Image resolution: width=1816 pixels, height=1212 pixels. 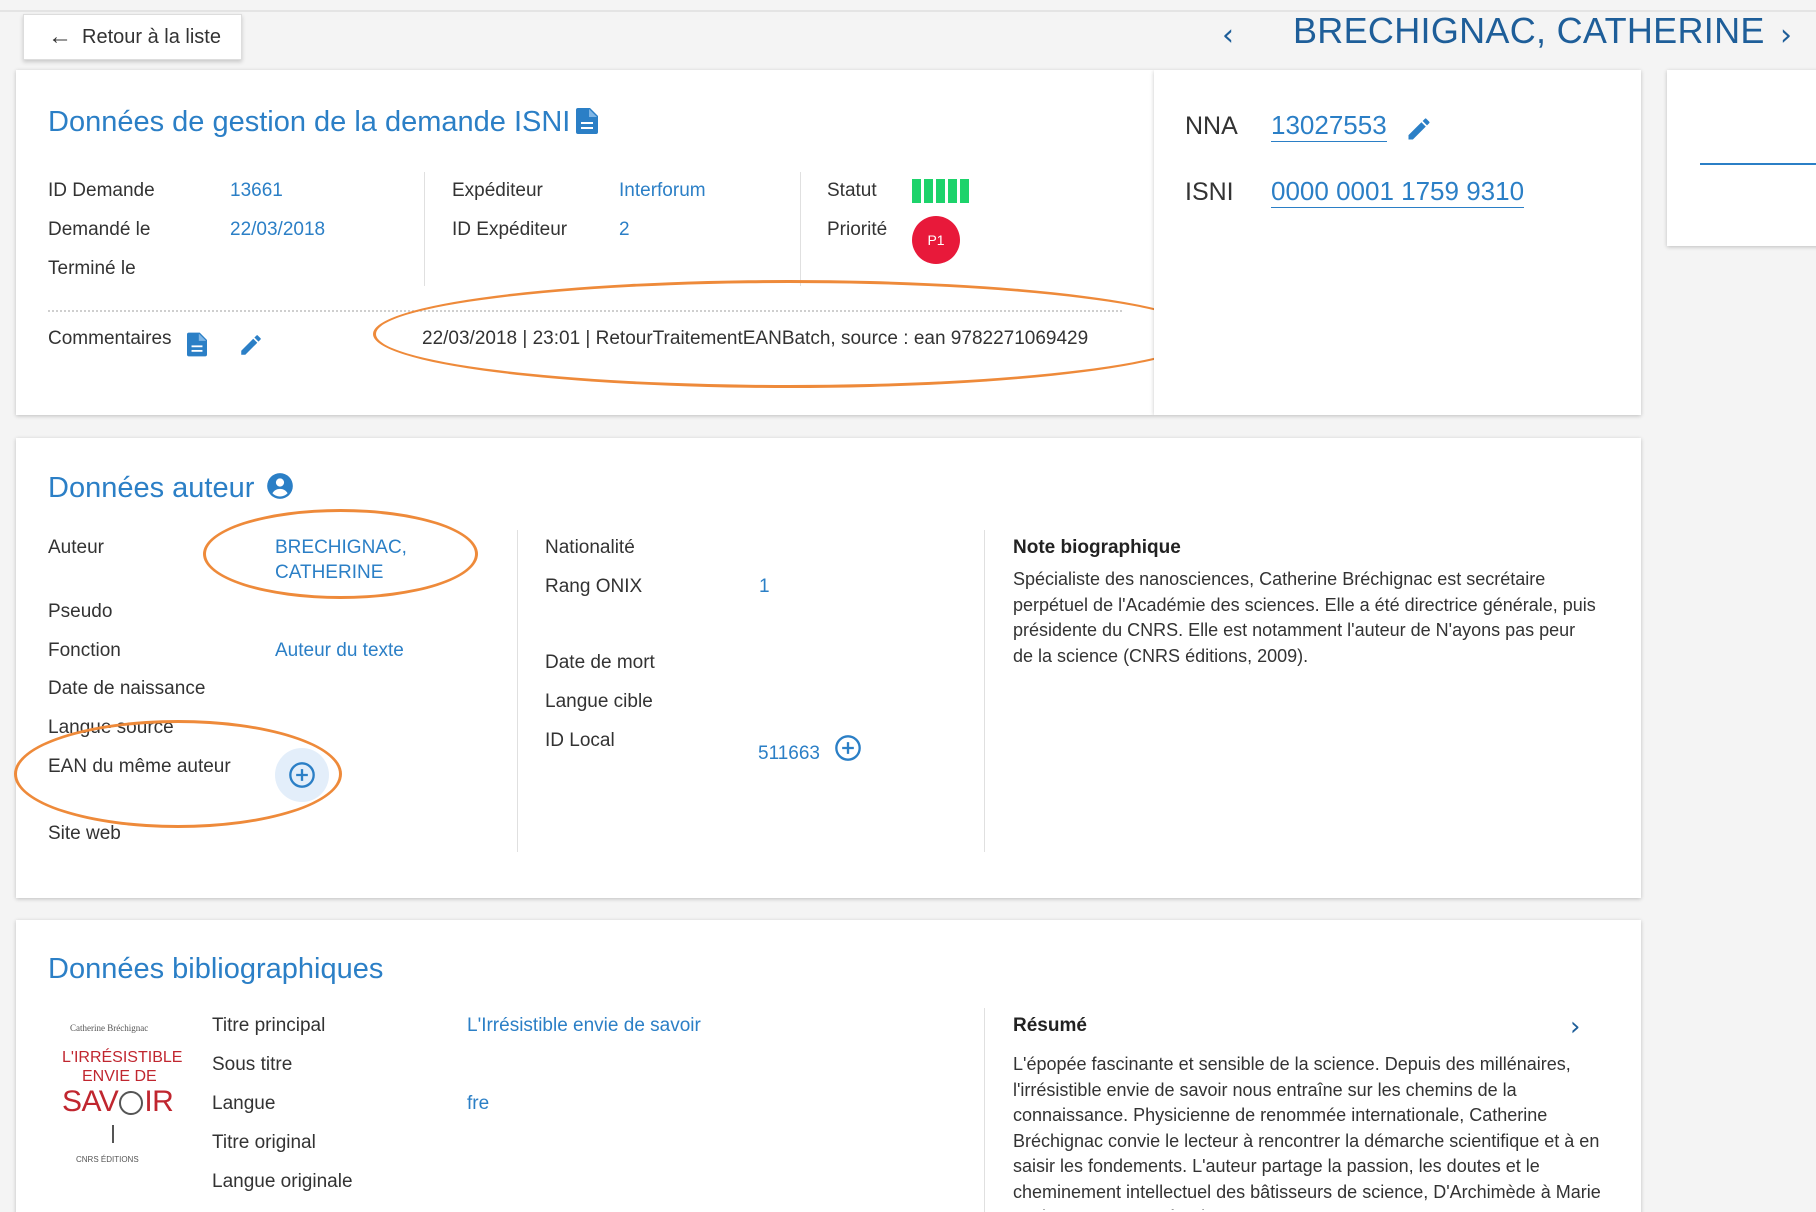 What do you see at coordinates (90, 1101) in the screenshot?
I see `cover-title-line3a: SAV` at bounding box center [90, 1101].